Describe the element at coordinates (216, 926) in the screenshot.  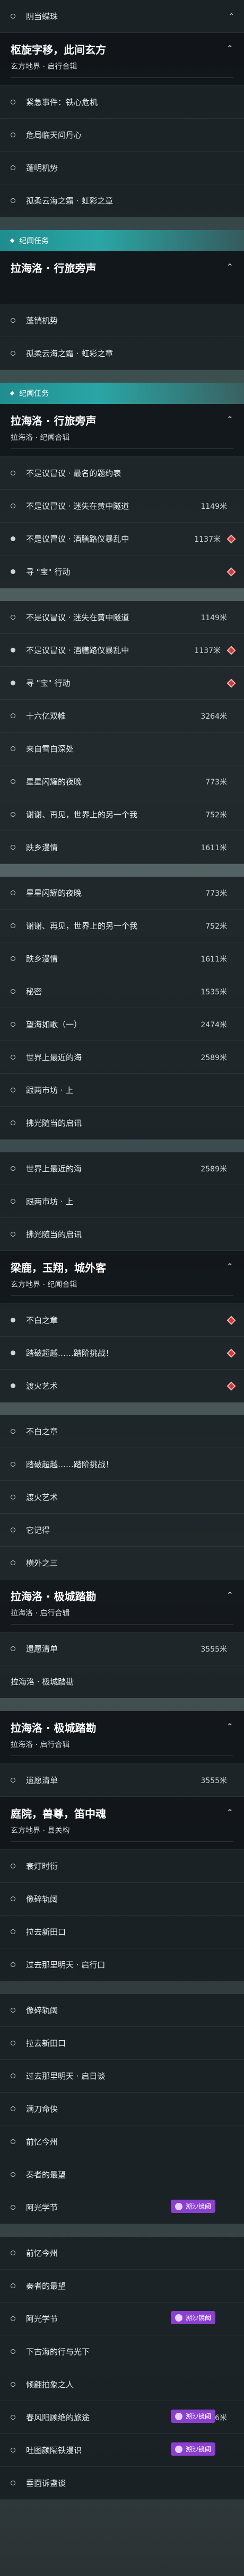
I see `quest-distance: 752米` at that location.